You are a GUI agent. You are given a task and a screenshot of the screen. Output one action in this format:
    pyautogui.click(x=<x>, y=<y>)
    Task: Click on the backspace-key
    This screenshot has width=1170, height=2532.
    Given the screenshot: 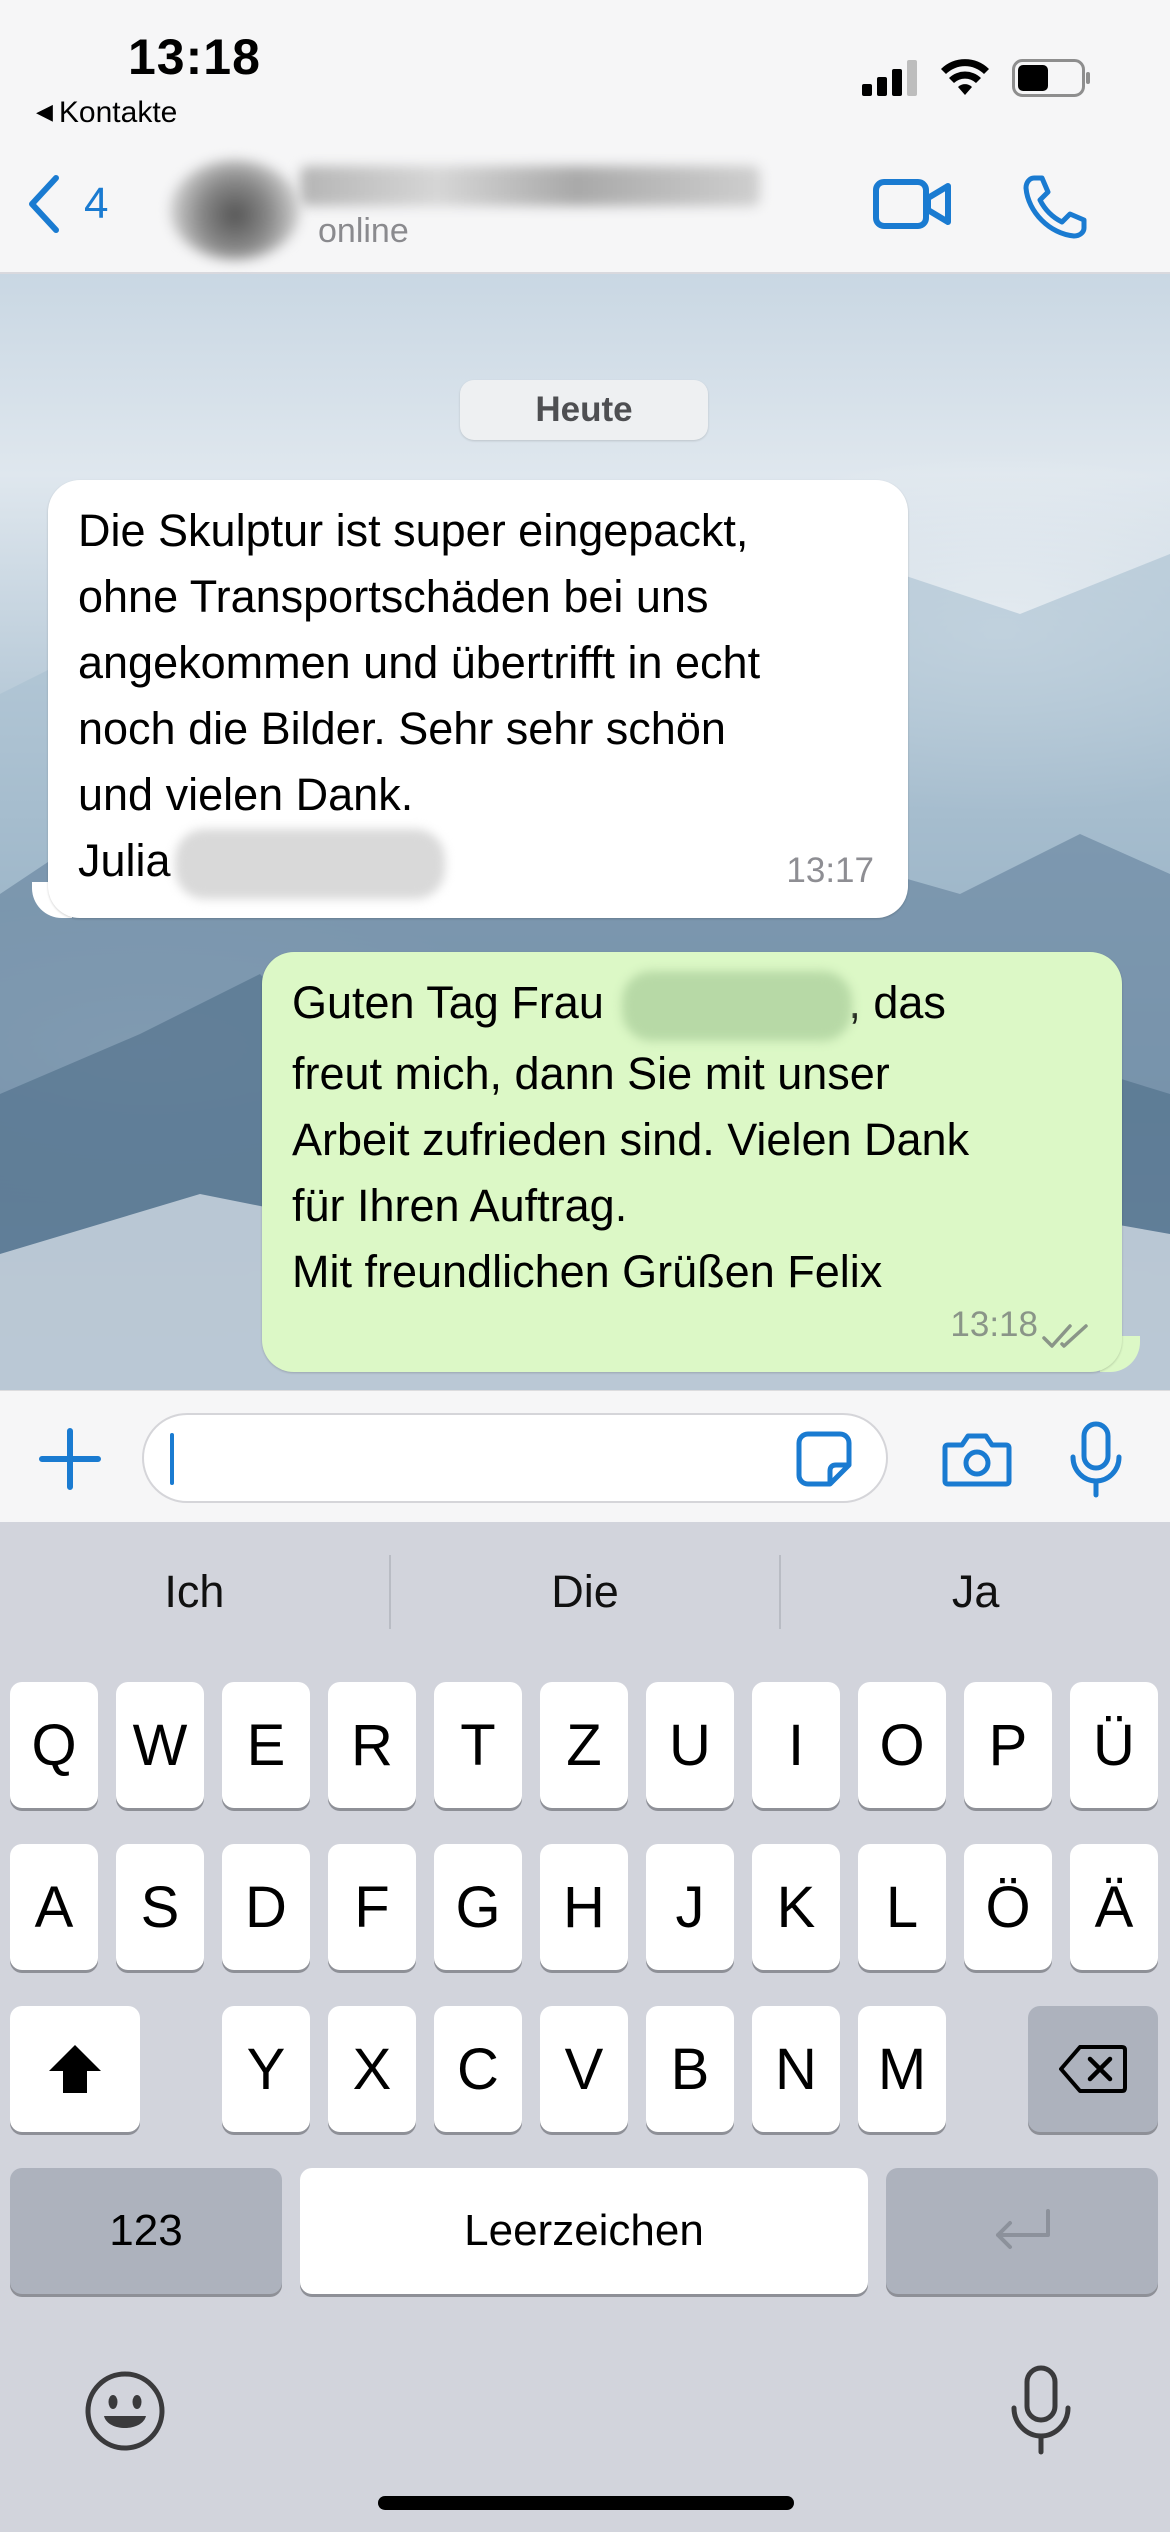 What is the action you would take?
    pyautogui.click(x=1093, y=2069)
    